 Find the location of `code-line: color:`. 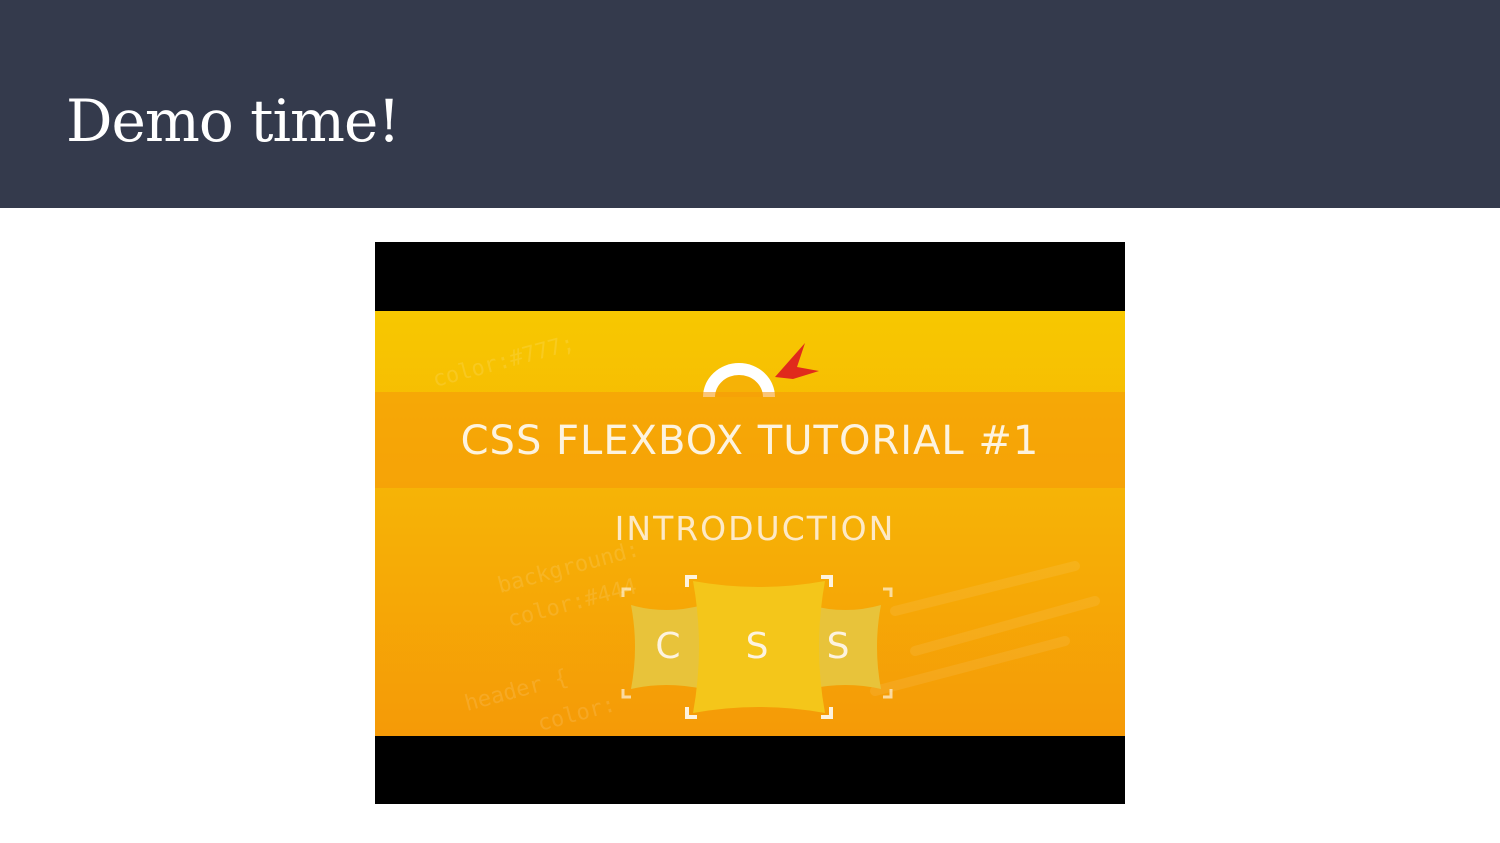

code-line: color: is located at coordinates (576, 714).